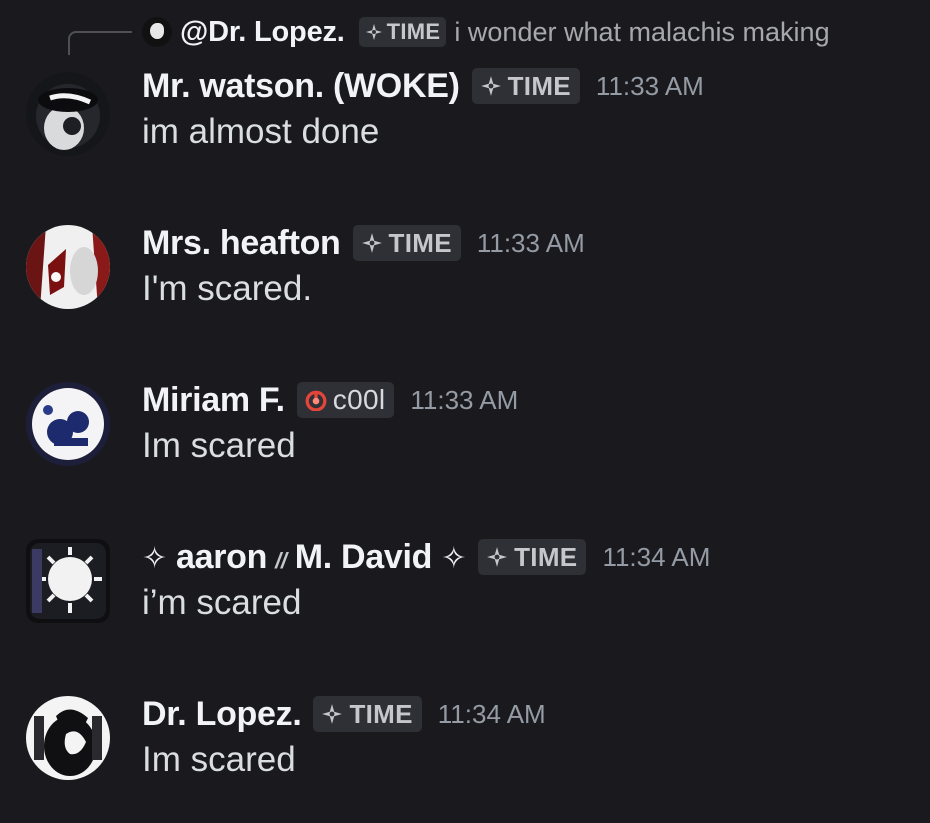  What do you see at coordinates (68, 424) in the screenshot?
I see `miriam-avatar` at bounding box center [68, 424].